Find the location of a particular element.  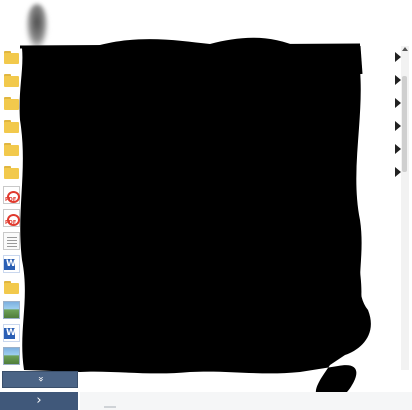

chevron-right-icon: › is located at coordinates (39, 400).